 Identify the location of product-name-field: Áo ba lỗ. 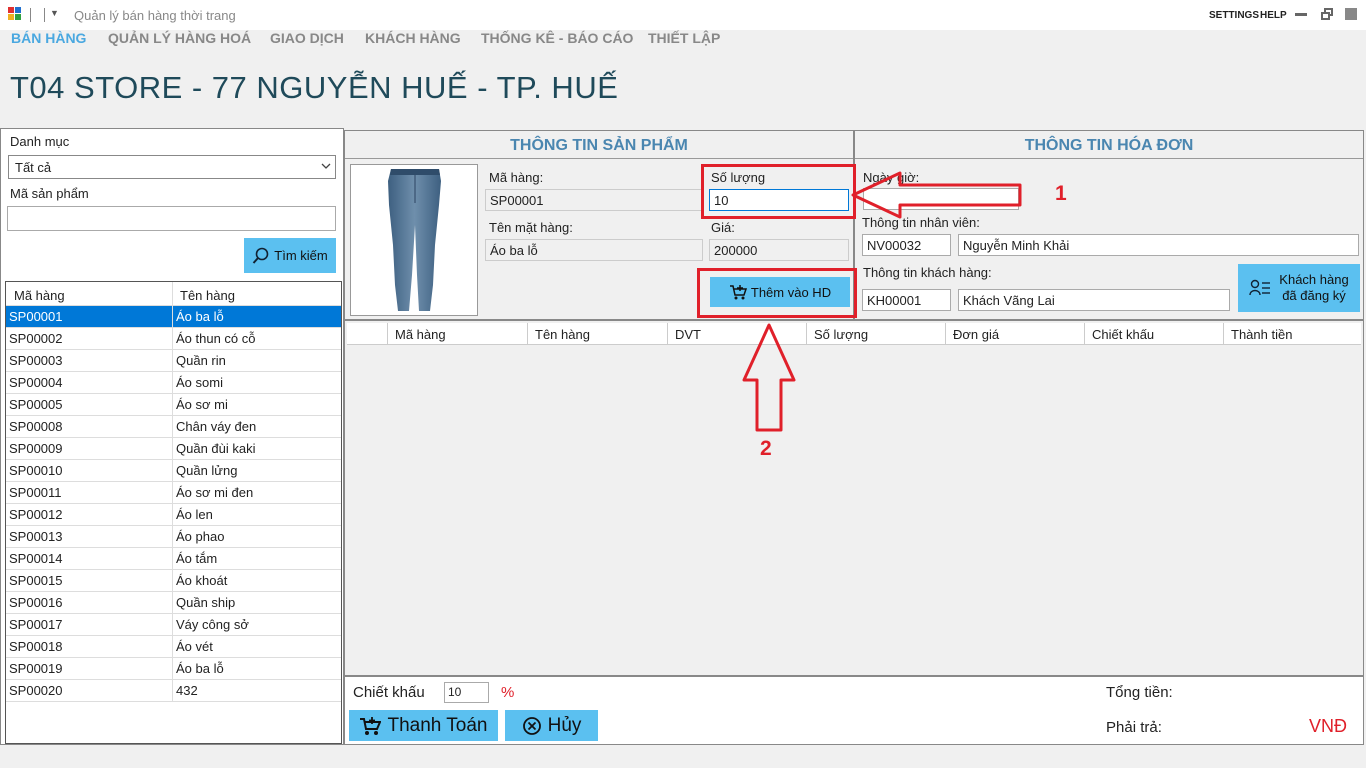
(594, 250).